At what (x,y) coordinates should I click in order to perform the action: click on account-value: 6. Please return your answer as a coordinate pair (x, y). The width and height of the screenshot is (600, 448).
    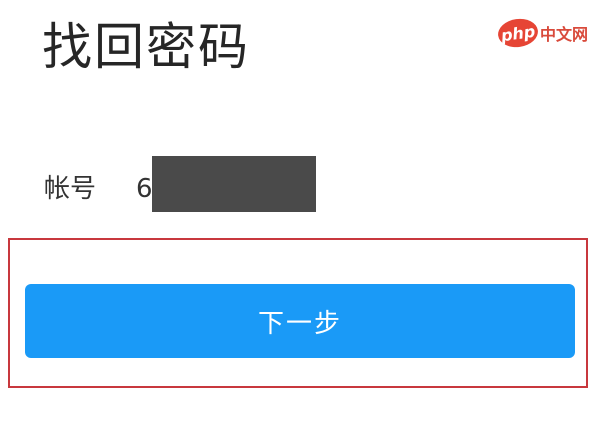
    Looking at the image, I should click on (144, 189).